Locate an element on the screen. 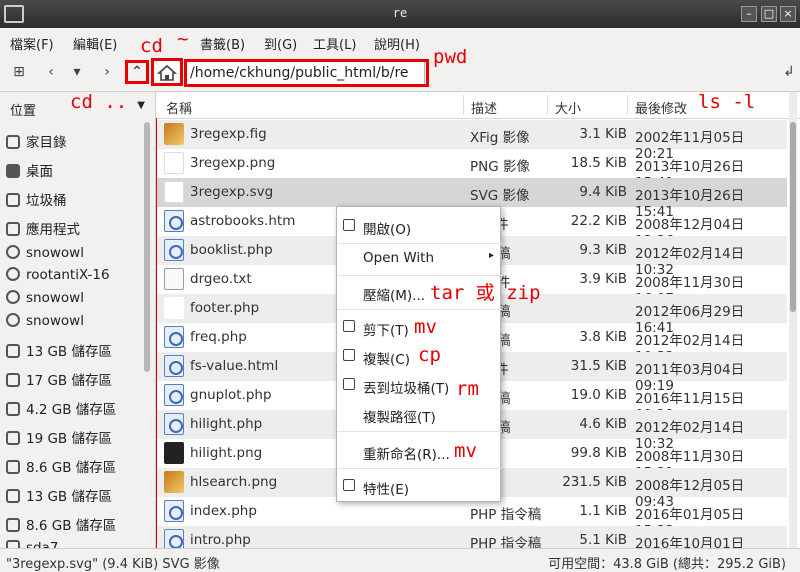 This screenshot has height=572, width=800. annotation-cp: cp is located at coordinates (429, 355).